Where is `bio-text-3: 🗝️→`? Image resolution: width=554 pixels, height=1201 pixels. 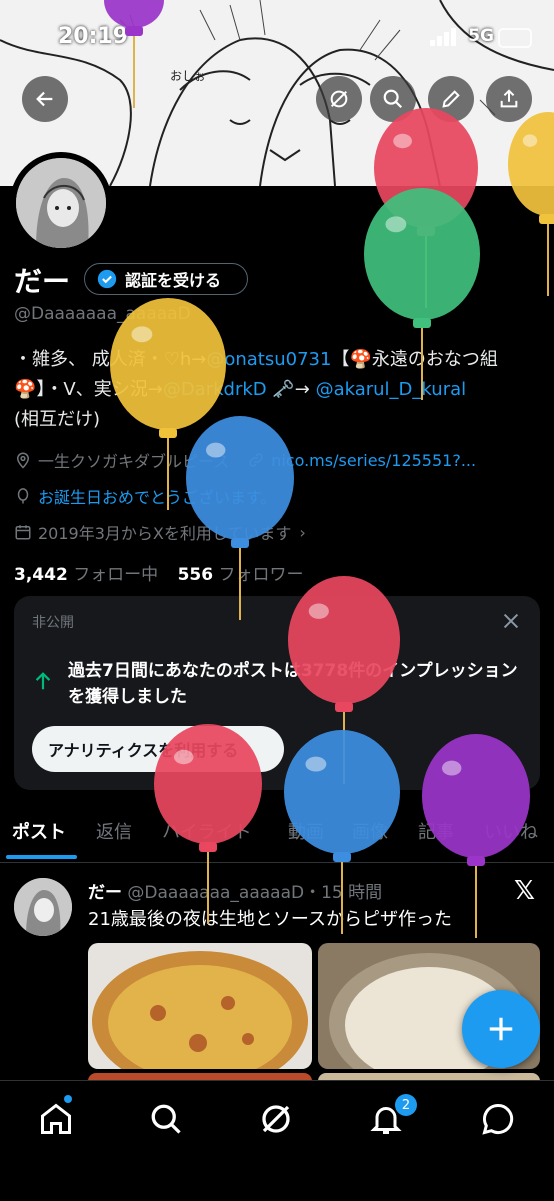 bio-text-3: 🗝️→ is located at coordinates (291, 389).